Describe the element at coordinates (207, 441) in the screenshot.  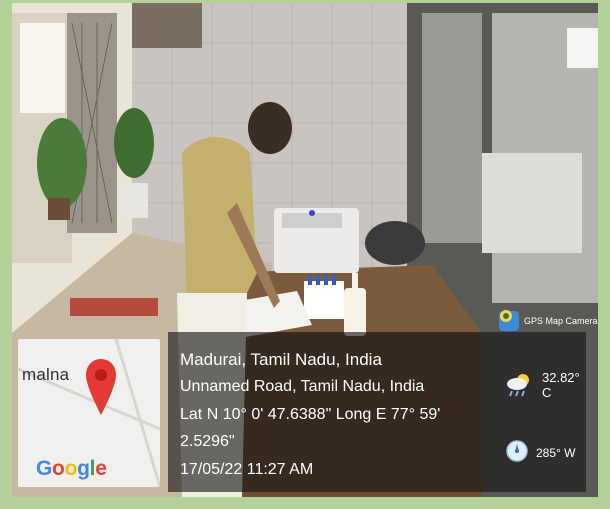
I see `location-coordinates-continued: 2.5296"` at that location.